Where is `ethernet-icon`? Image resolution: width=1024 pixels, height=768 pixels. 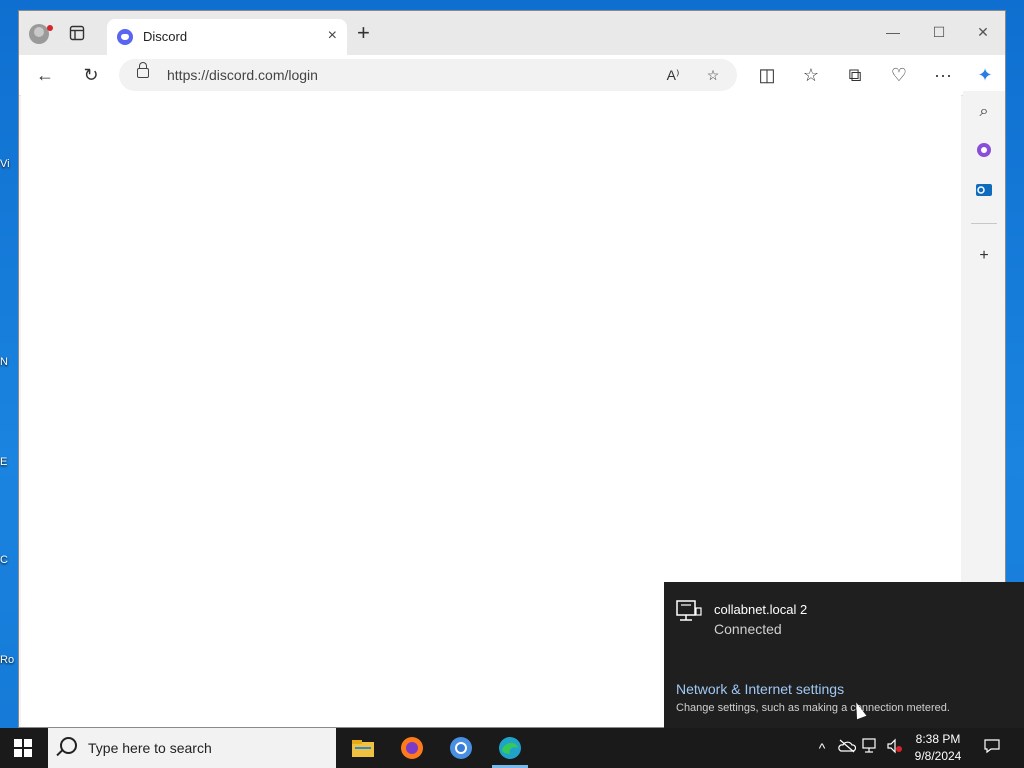 ethernet-icon is located at coordinates (689, 611).